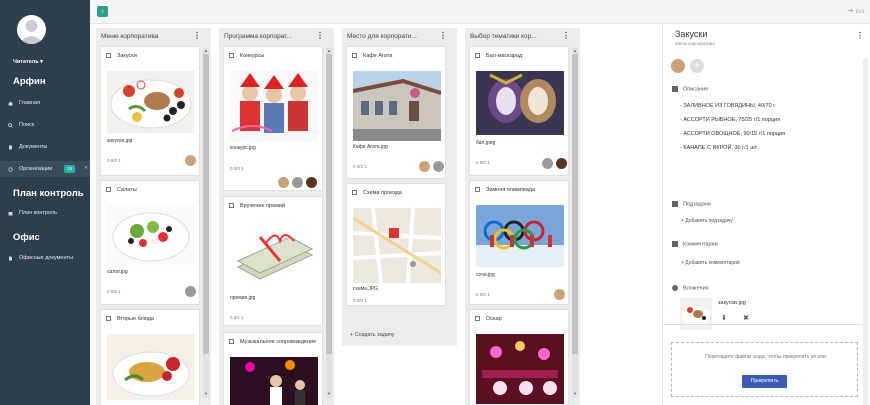 The height and width of the screenshot is (405, 870). I want to click on add-assignee-button: +, so click(697, 66).